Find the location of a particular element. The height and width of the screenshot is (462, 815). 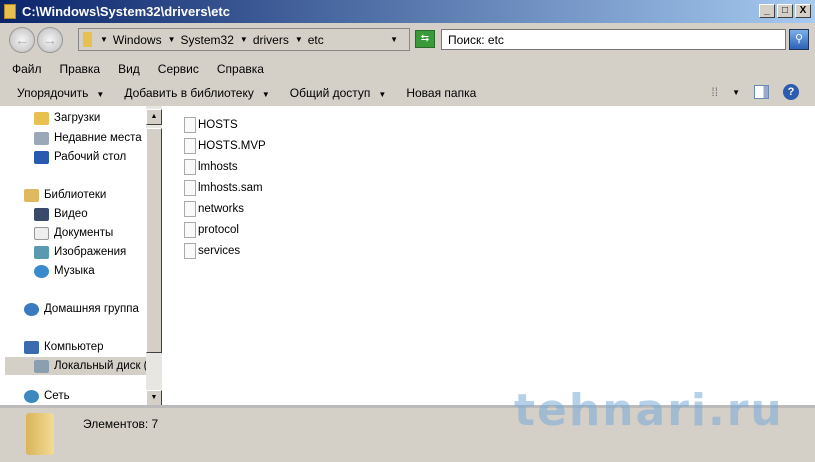

file-item: protocol is located at coordinates (211, 230).